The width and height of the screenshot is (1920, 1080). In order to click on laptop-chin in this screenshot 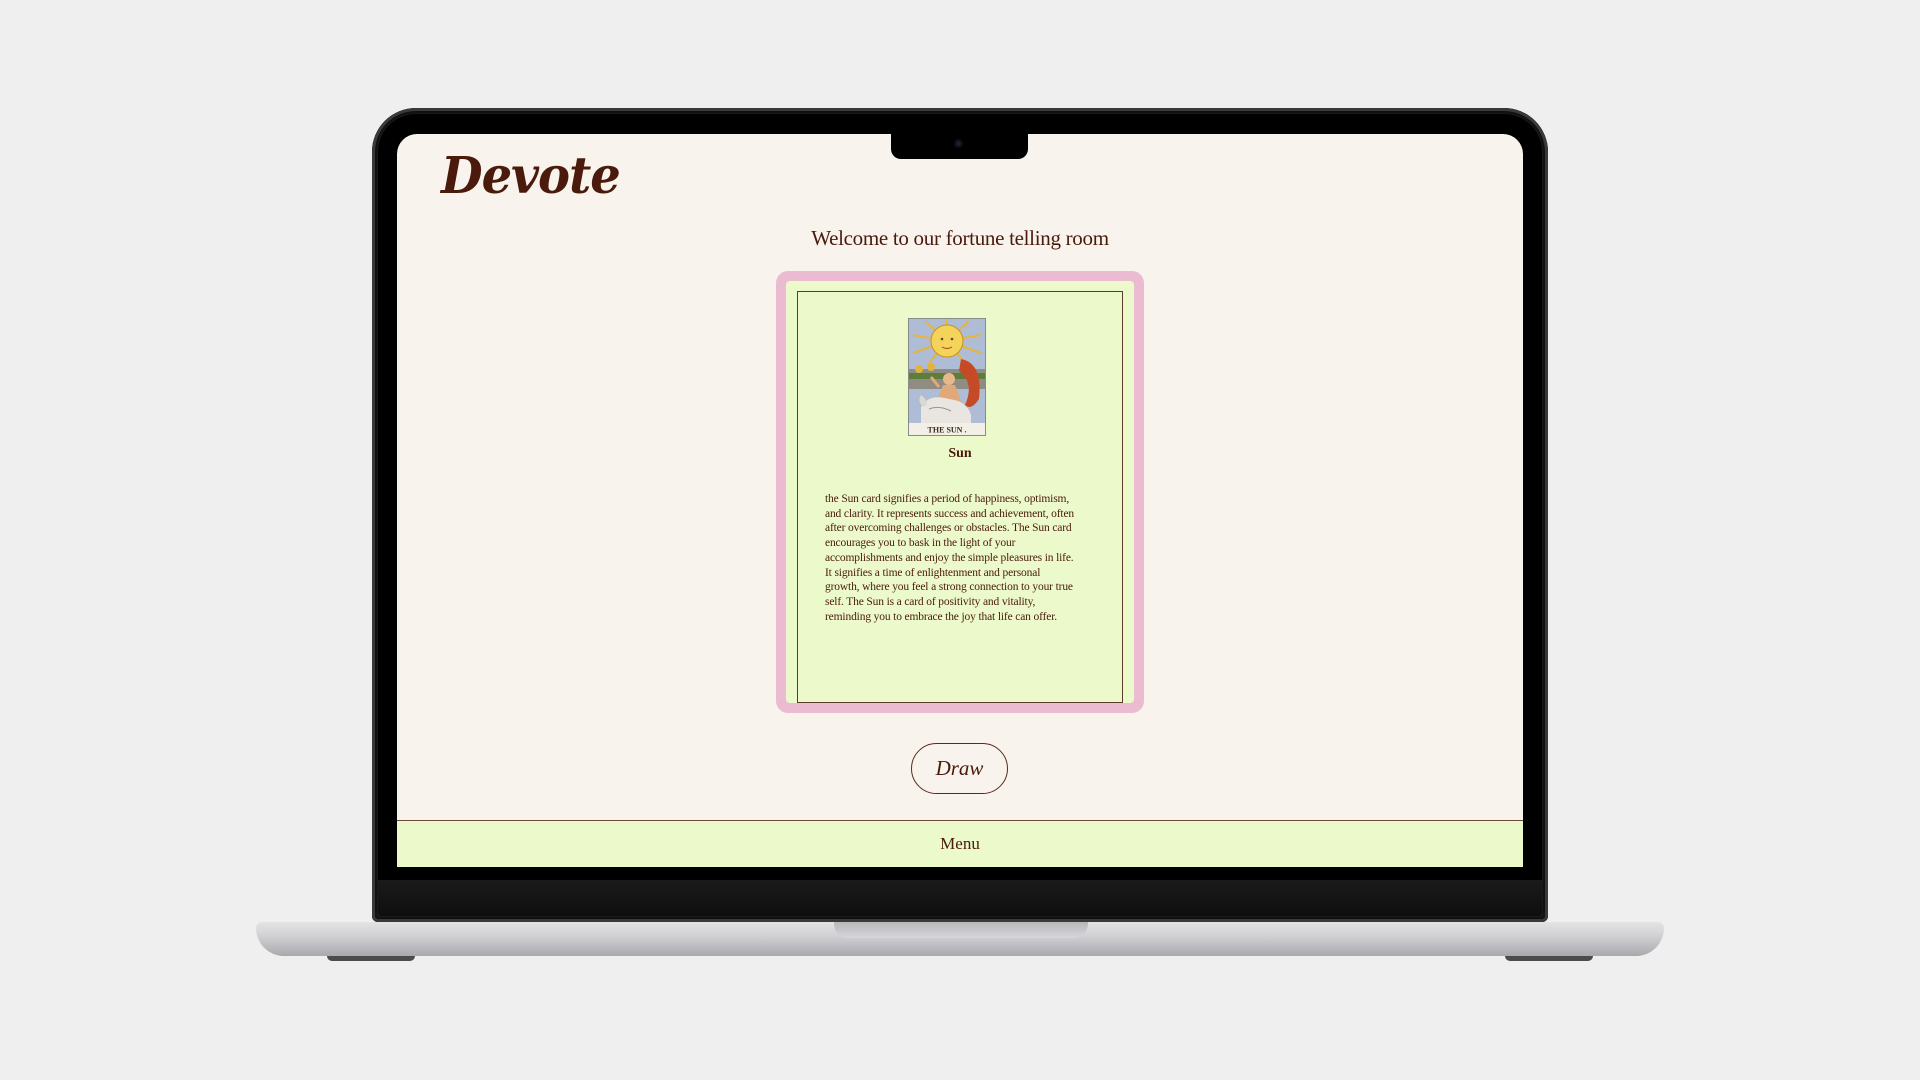, I will do `click(960, 898)`.